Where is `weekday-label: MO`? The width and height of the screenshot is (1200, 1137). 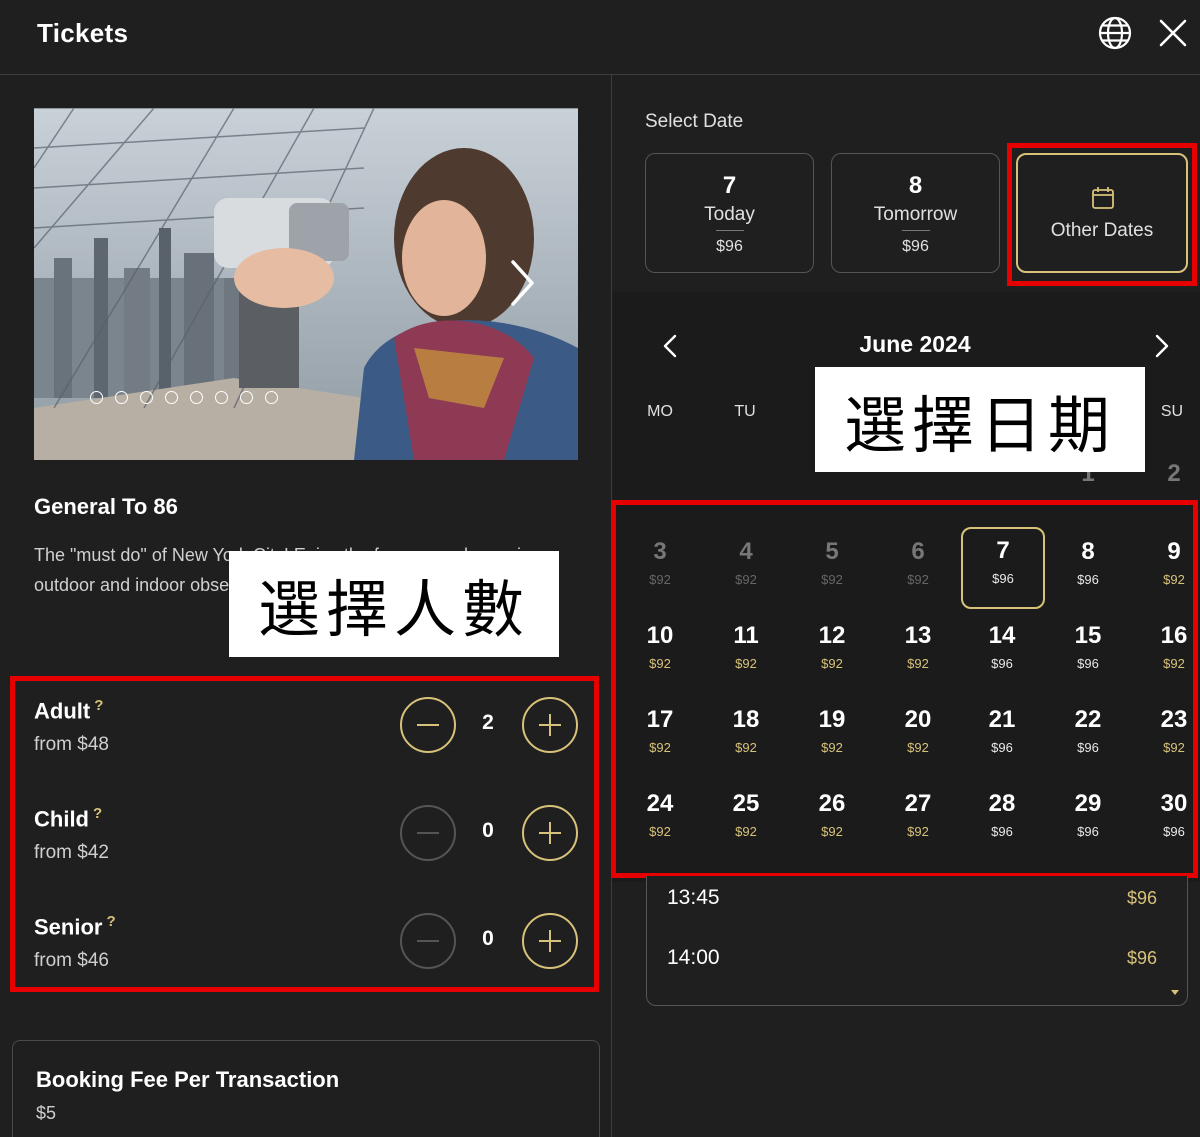 weekday-label: MO is located at coordinates (660, 411).